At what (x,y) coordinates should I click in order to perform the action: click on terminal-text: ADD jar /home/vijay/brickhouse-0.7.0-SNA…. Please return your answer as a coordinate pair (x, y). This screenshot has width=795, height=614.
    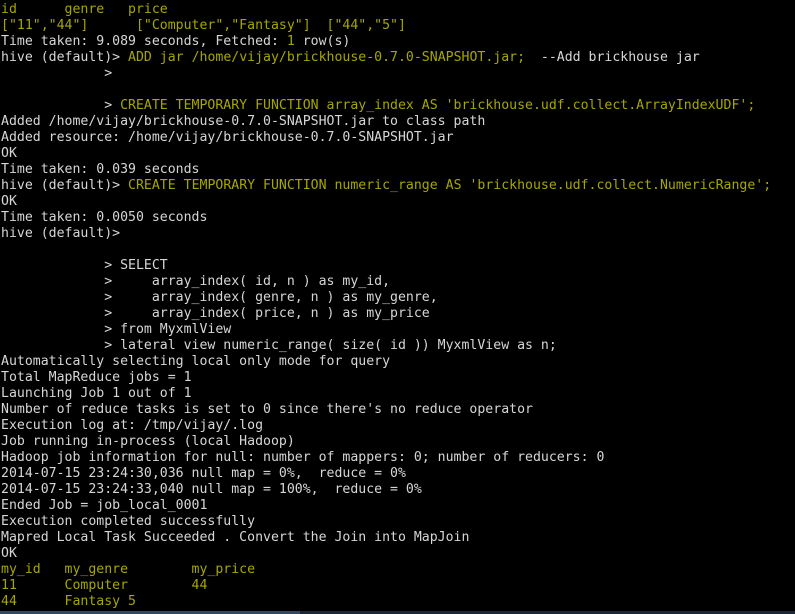
    Looking at the image, I should click on (327, 57).